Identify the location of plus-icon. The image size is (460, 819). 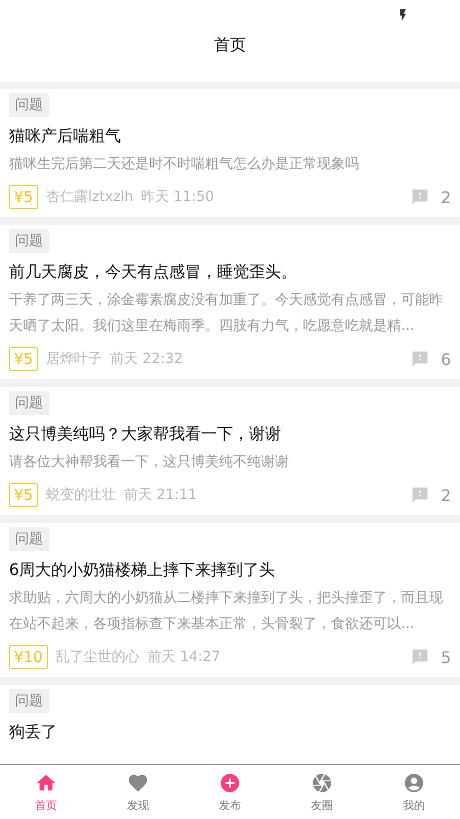
(230, 783).